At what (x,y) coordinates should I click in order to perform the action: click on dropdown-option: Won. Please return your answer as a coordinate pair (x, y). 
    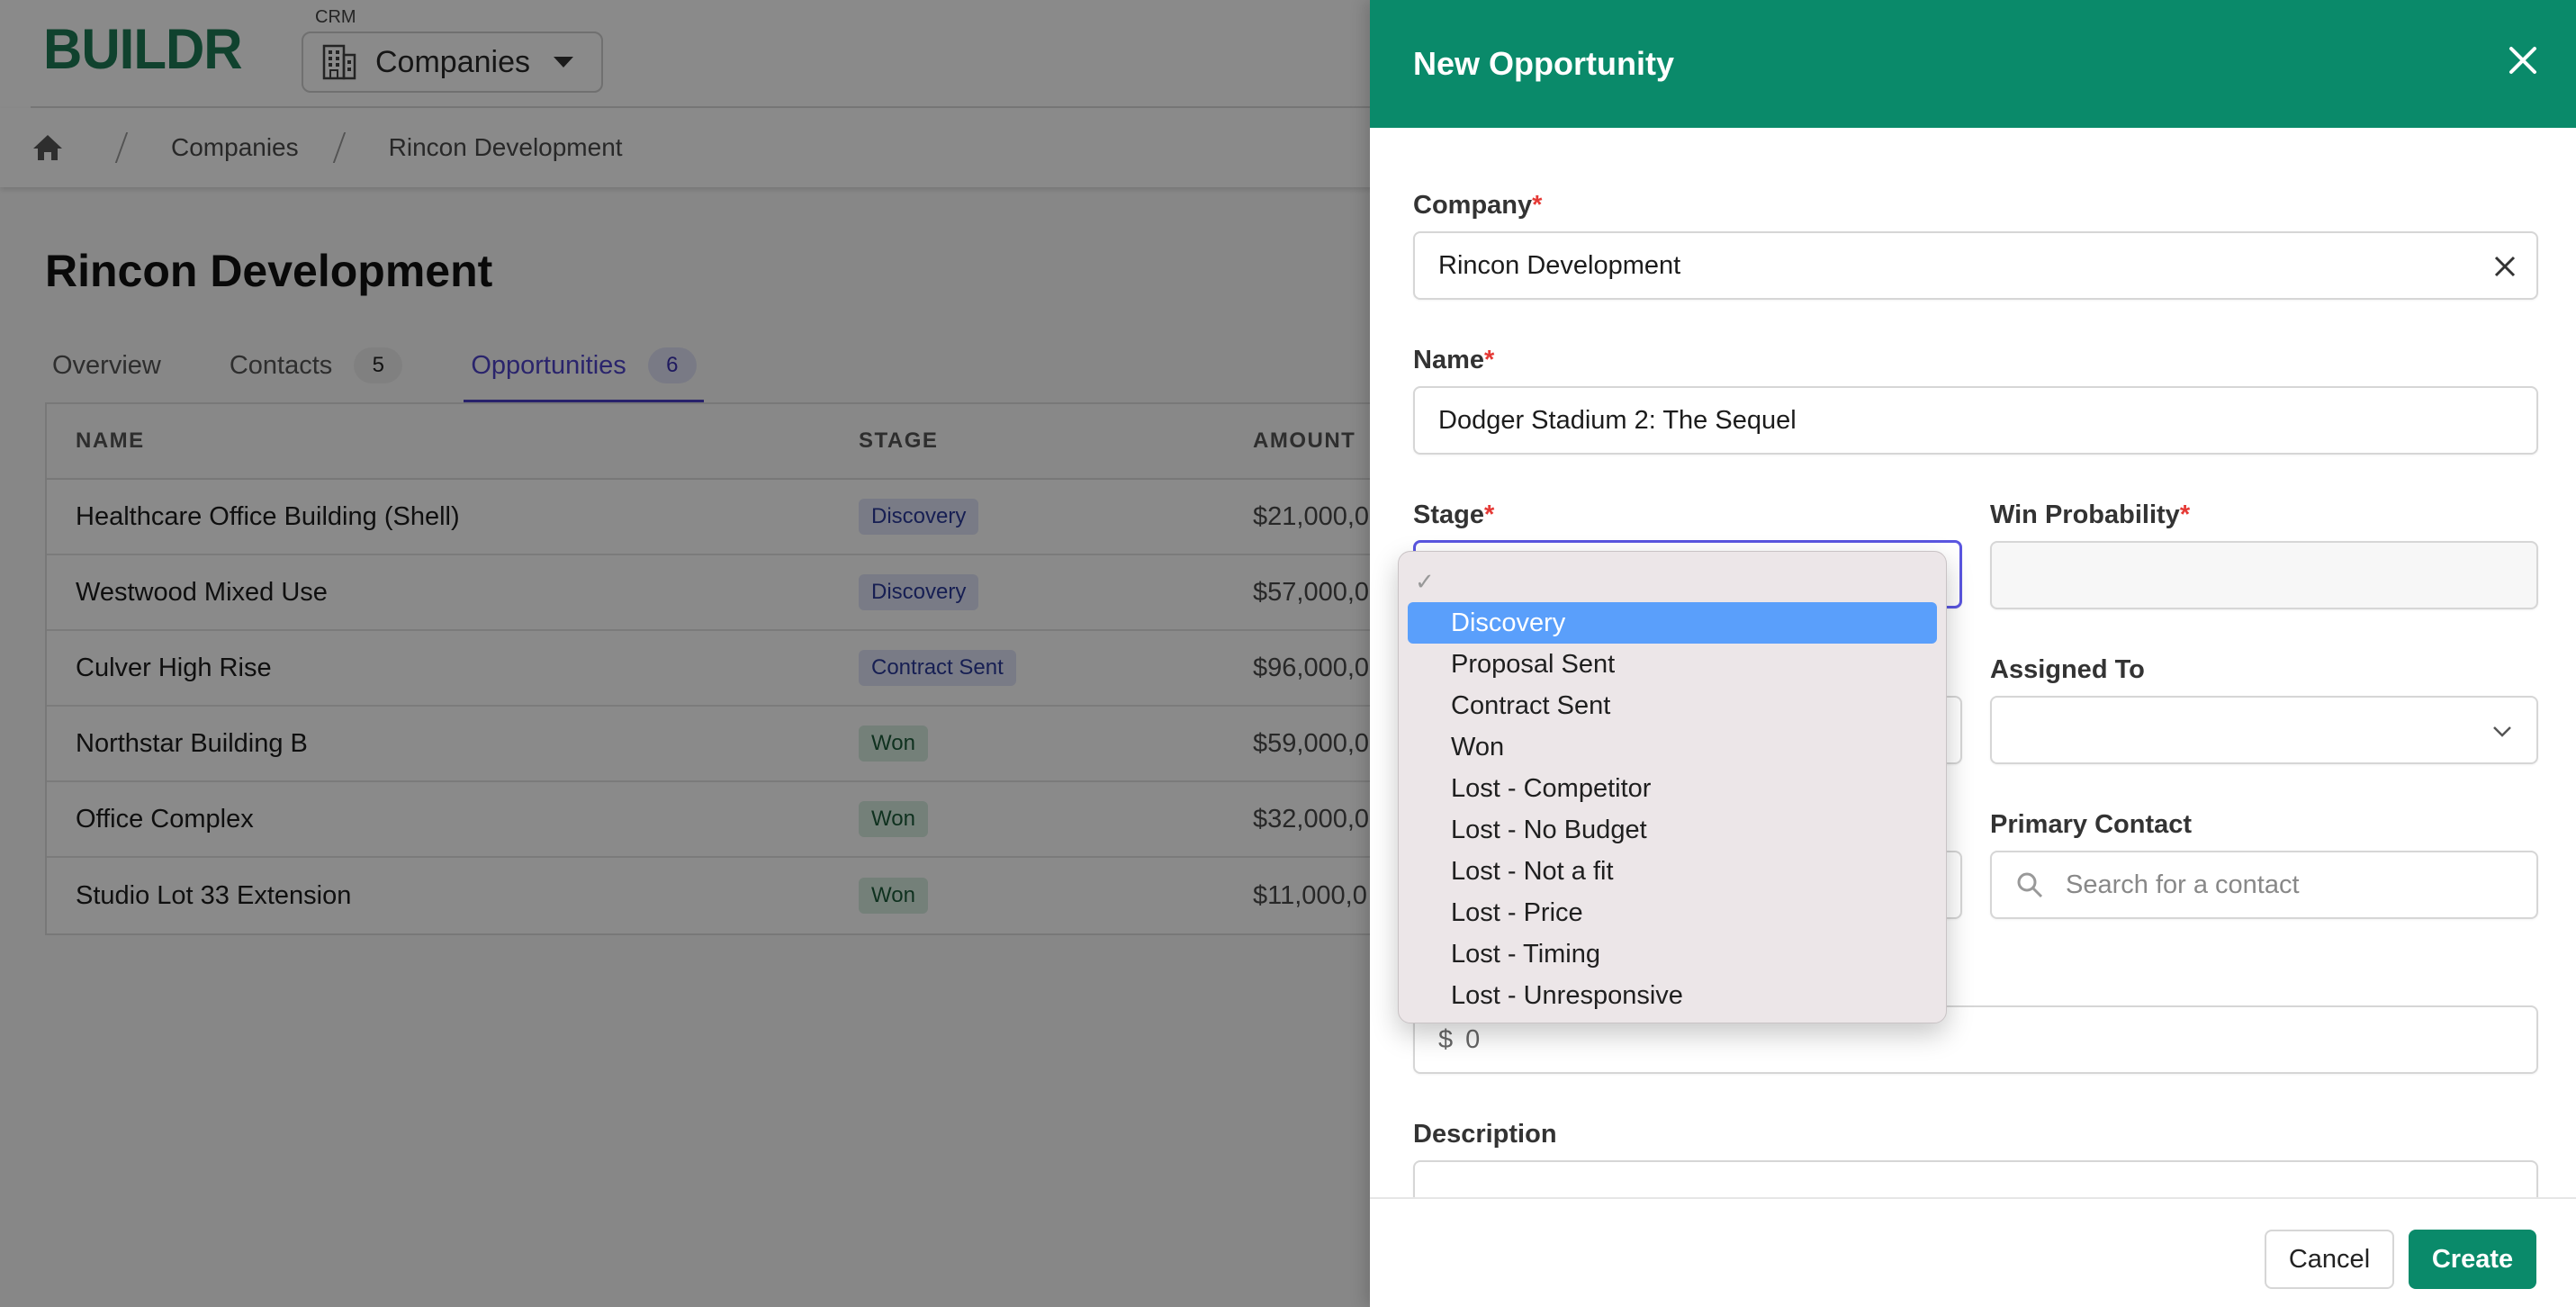
    Looking at the image, I should click on (1672, 747).